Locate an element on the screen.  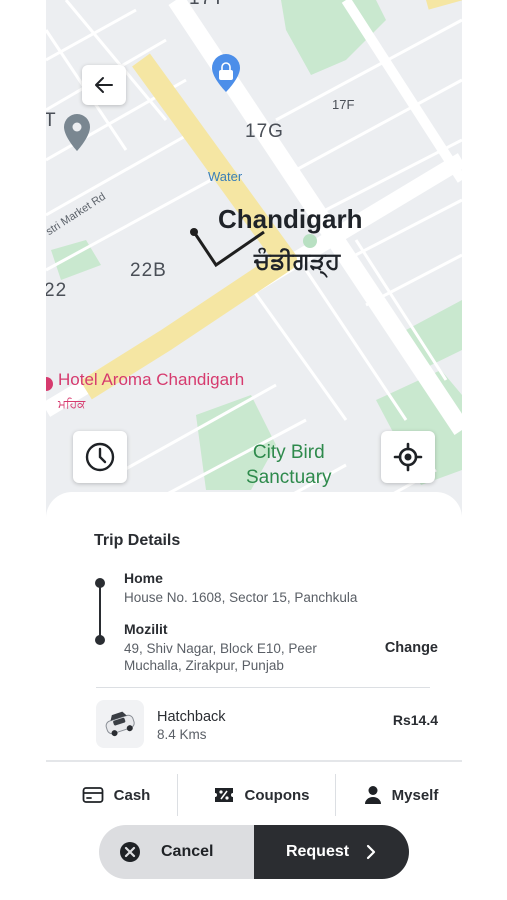
map-label-park-line2: Sanctuary is located at coordinates (289, 477).